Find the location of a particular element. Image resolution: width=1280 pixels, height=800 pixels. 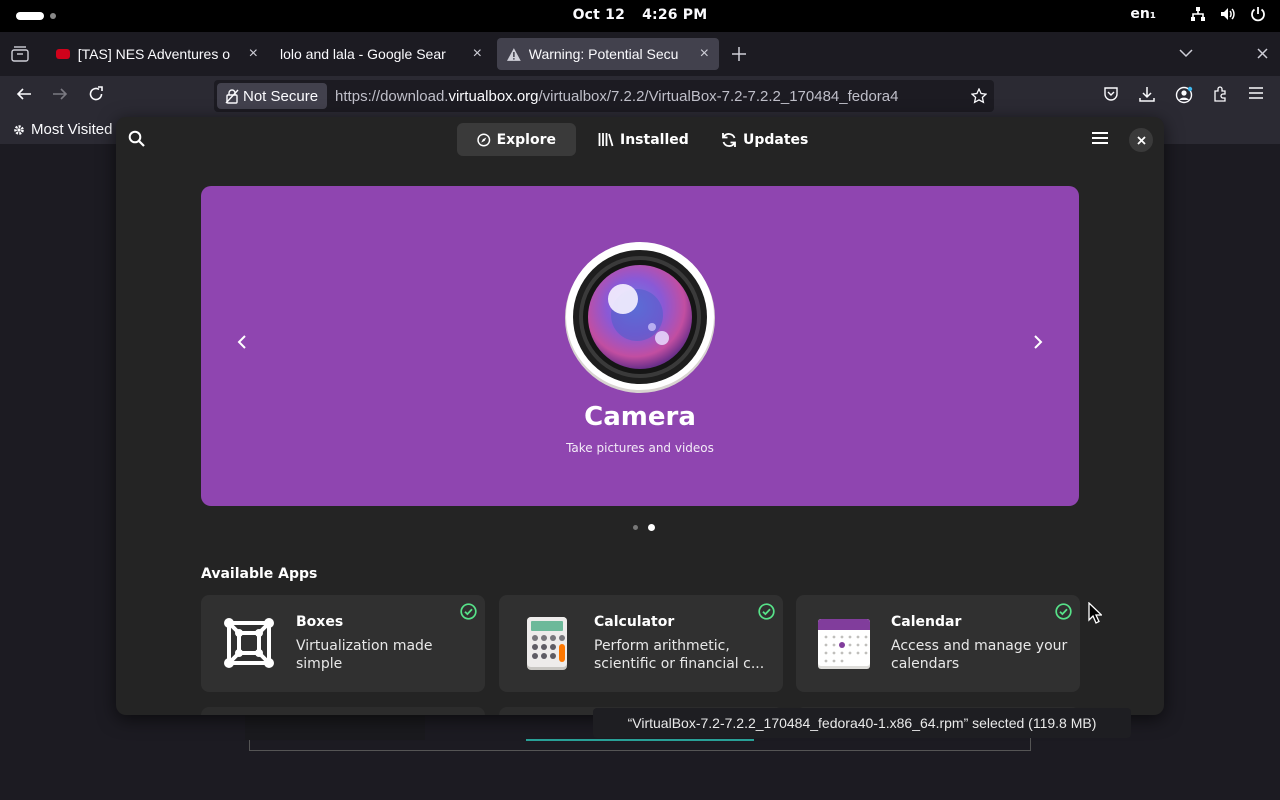

account-icon is located at coordinates (1184, 95).